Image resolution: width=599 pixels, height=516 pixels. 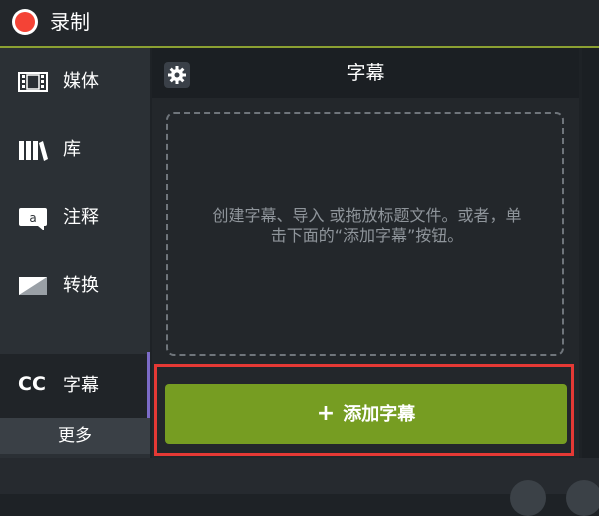 What do you see at coordinates (25, 22) in the screenshot?
I see `record-icon` at bounding box center [25, 22].